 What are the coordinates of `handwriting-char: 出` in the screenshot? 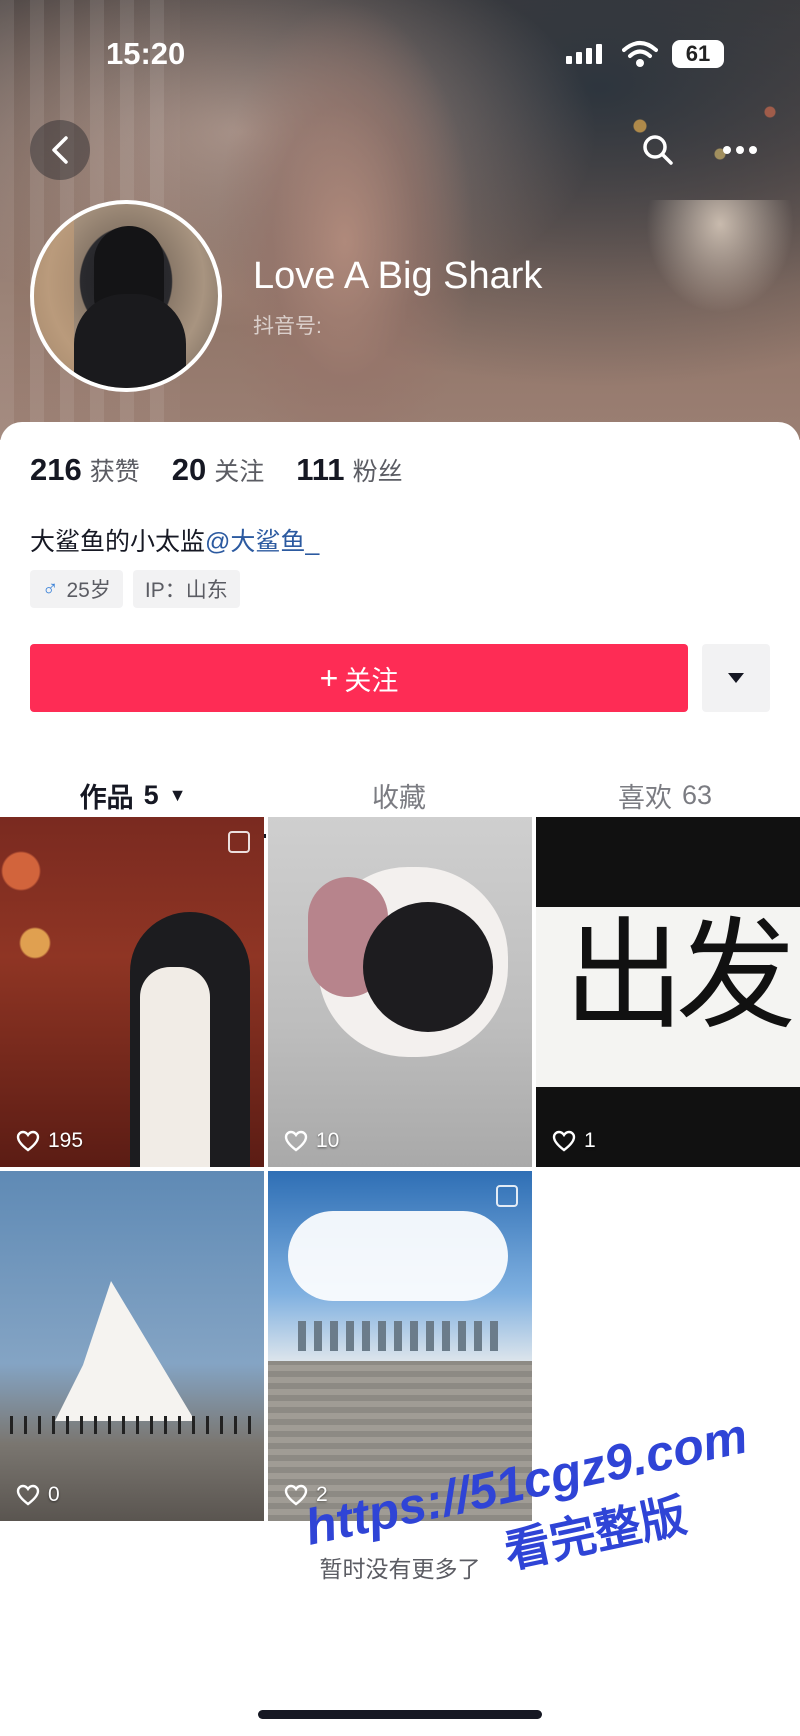 It's located at (624, 976).